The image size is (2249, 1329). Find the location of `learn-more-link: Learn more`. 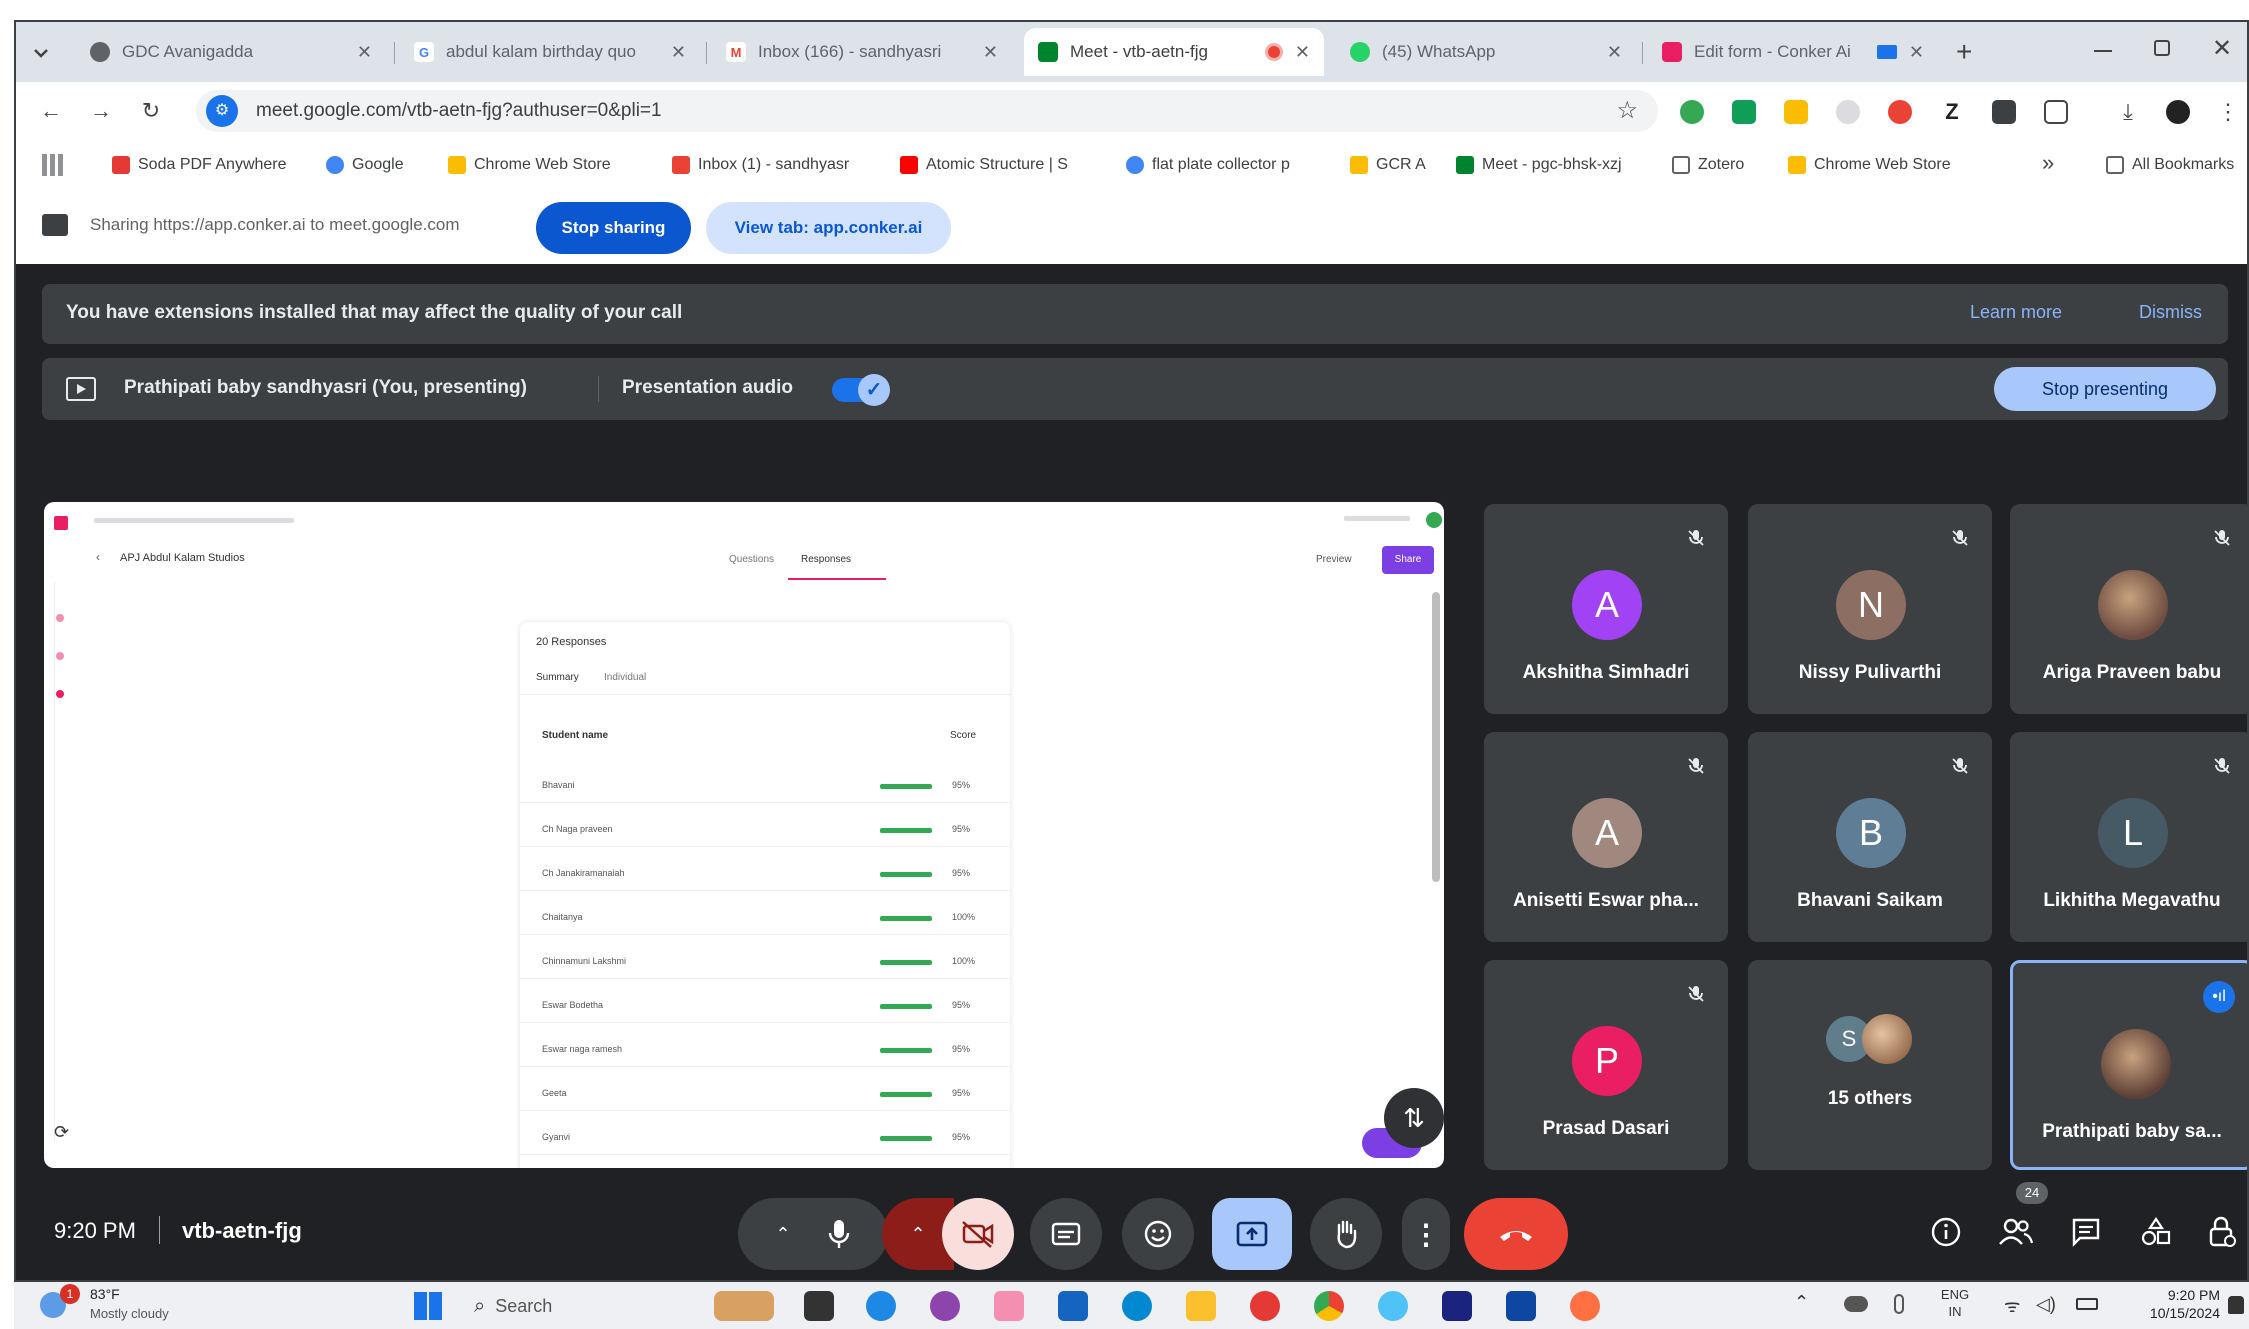

learn-more-link: Learn more is located at coordinates (2016, 312).